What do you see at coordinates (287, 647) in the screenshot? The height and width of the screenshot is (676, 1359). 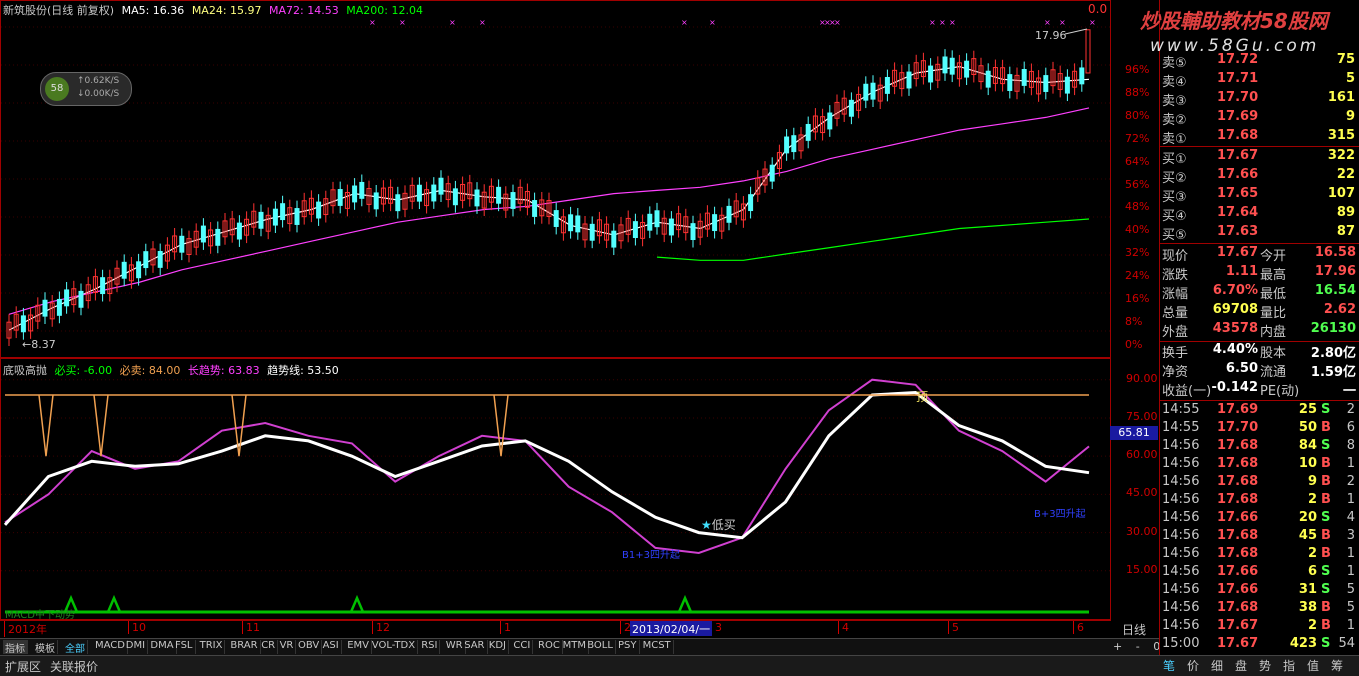 I see `tab-vr: VR` at bounding box center [287, 647].